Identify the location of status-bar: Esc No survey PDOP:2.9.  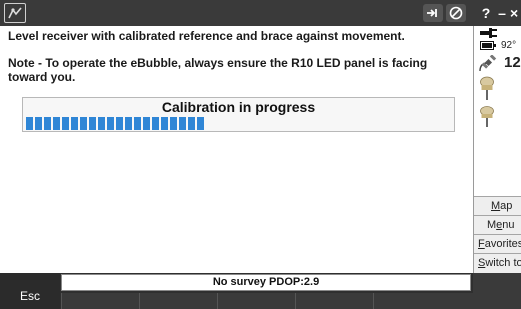
(260, 291).